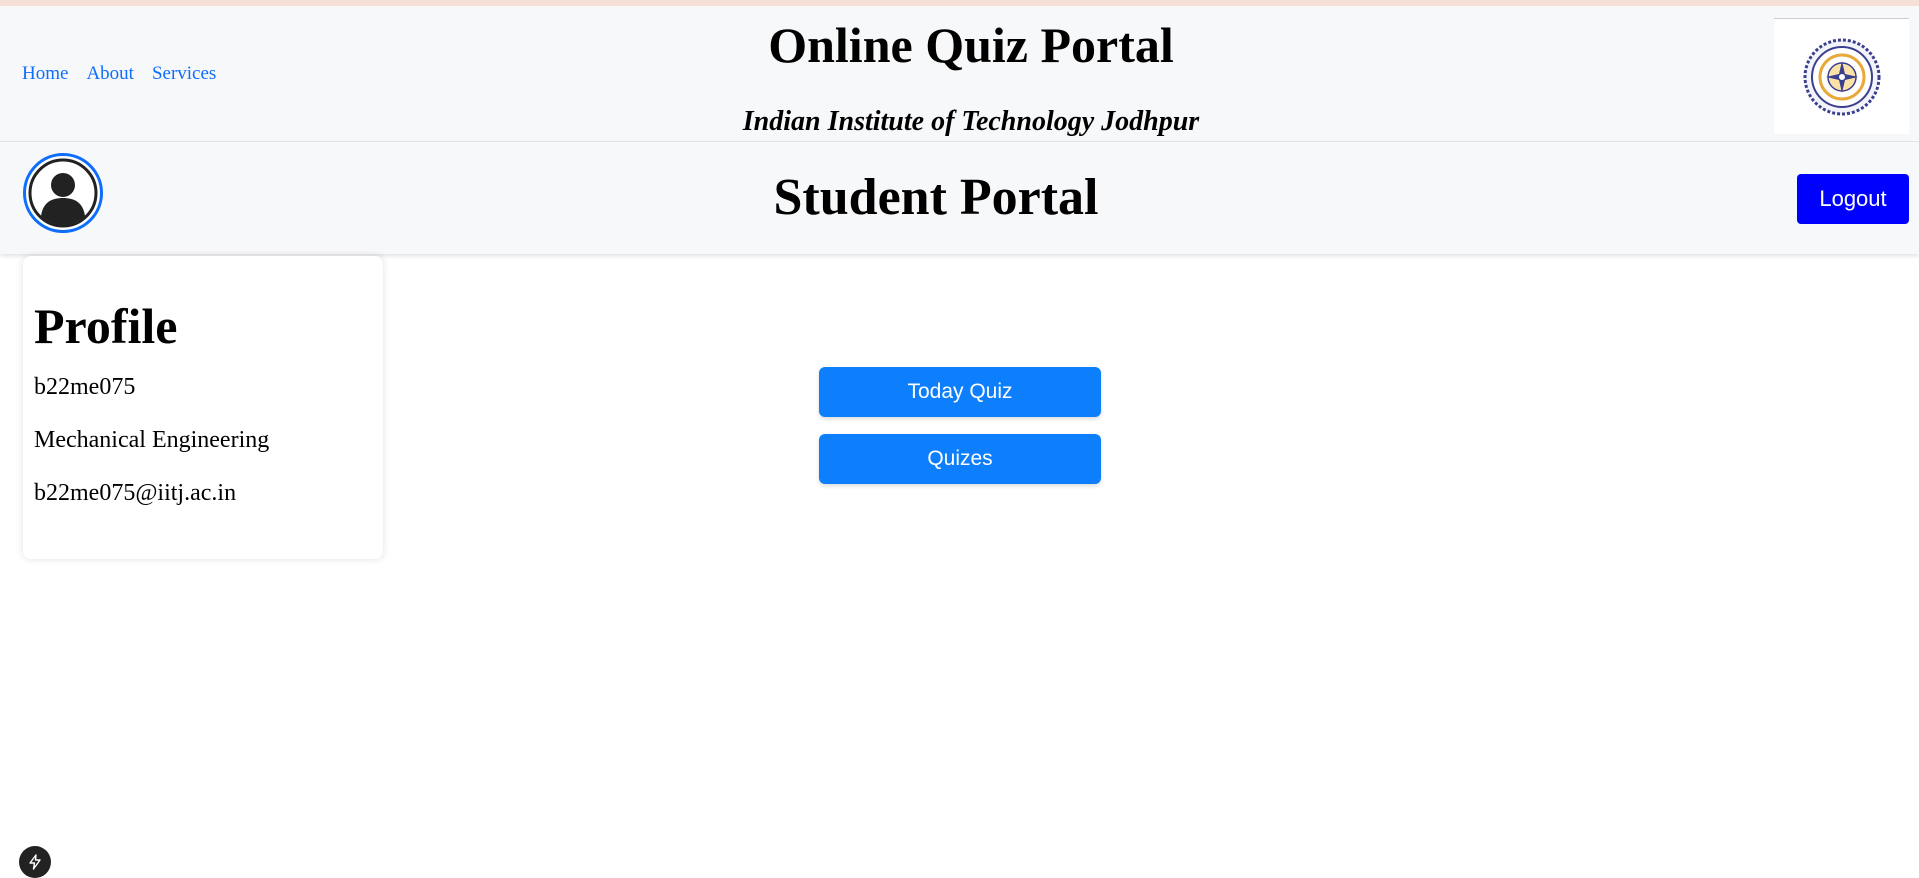  I want to click on portal-bar: Student Portal Logout, so click(959, 198).